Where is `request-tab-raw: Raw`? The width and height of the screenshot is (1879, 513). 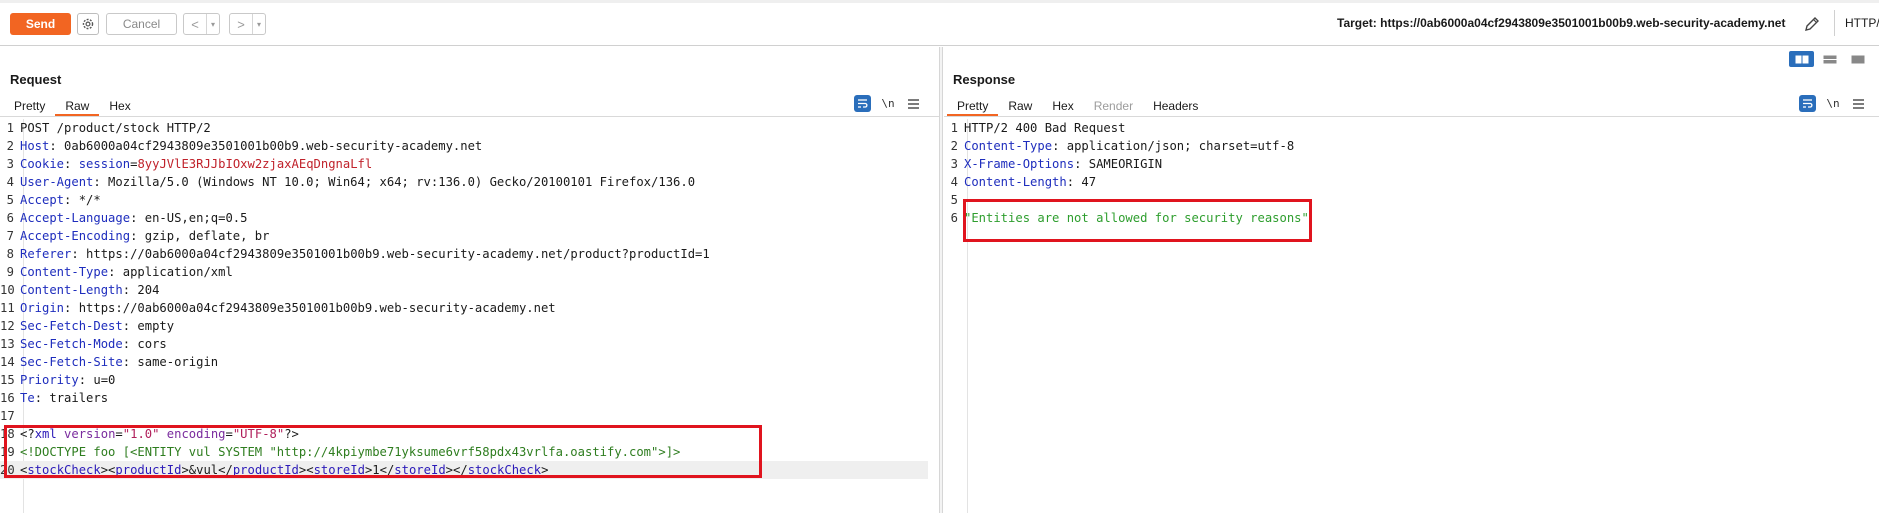
request-tab-raw: Raw is located at coordinates (77, 106).